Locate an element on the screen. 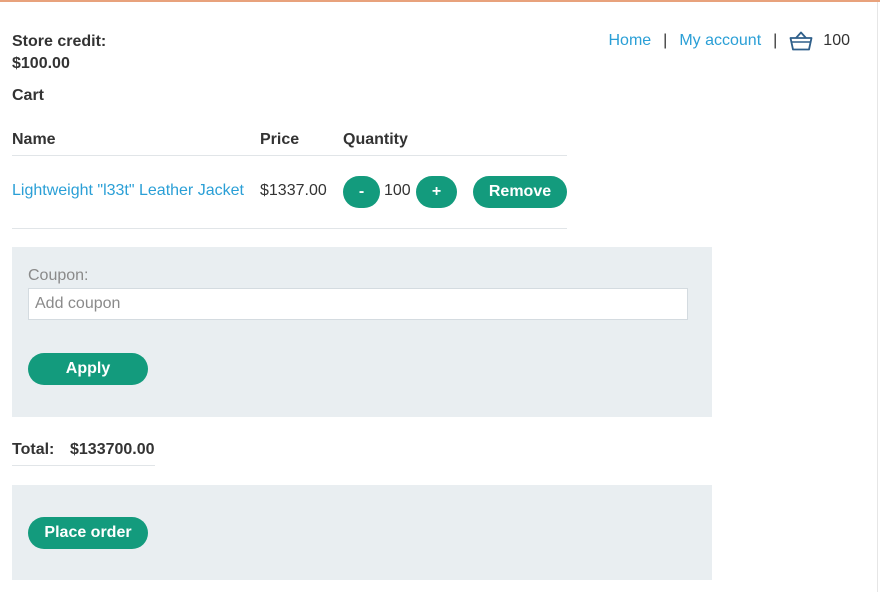  home-link: Home is located at coordinates (629, 41).